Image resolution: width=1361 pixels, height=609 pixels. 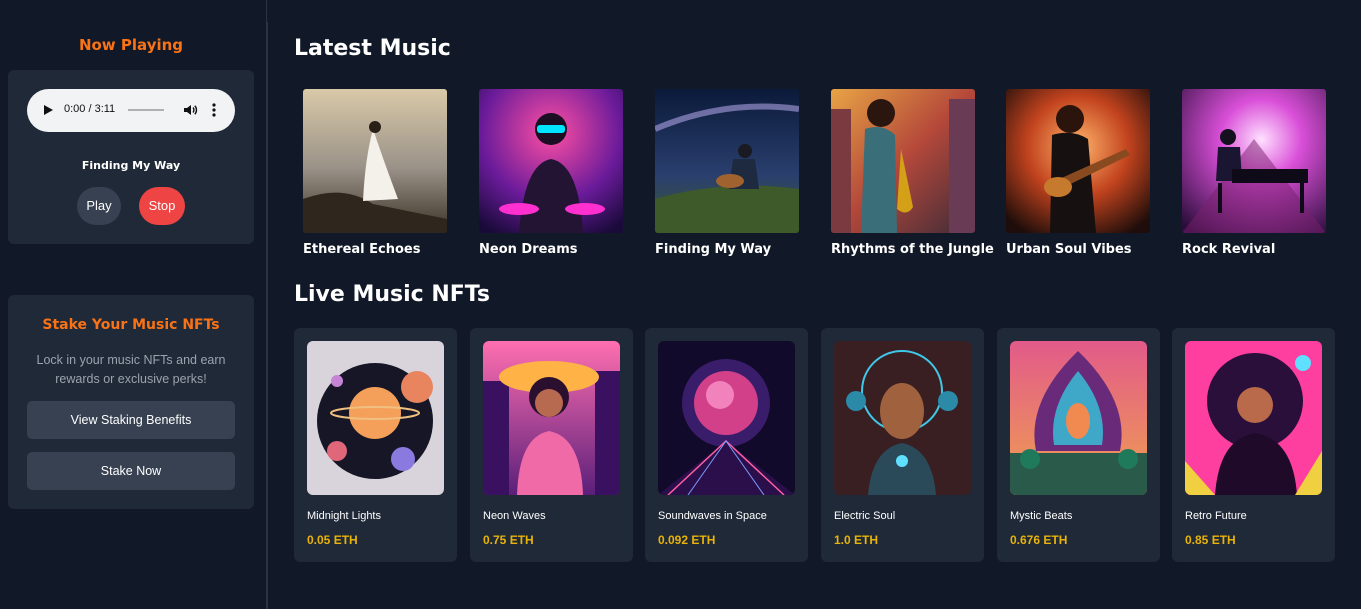 What do you see at coordinates (131, 165) in the screenshot?
I see `current-track-title: Finding My Way` at bounding box center [131, 165].